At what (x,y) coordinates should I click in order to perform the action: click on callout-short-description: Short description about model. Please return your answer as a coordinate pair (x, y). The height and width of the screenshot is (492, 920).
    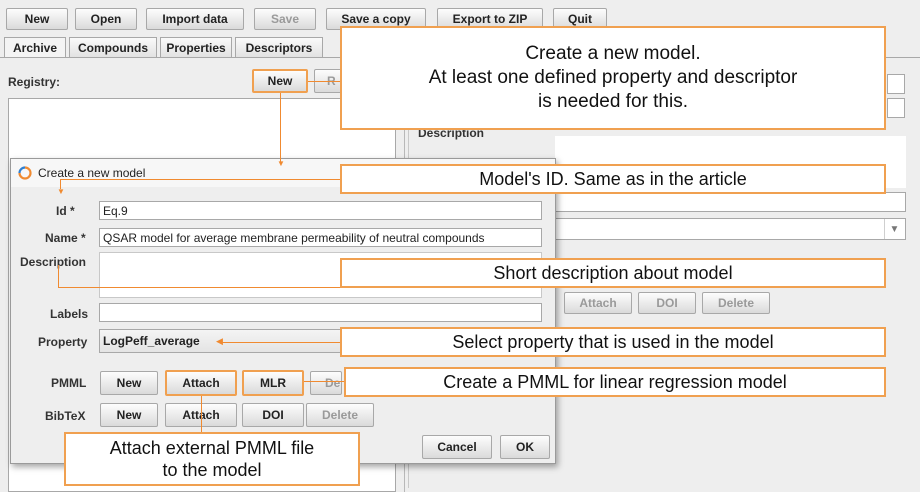
    Looking at the image, I should click on (613, 273).